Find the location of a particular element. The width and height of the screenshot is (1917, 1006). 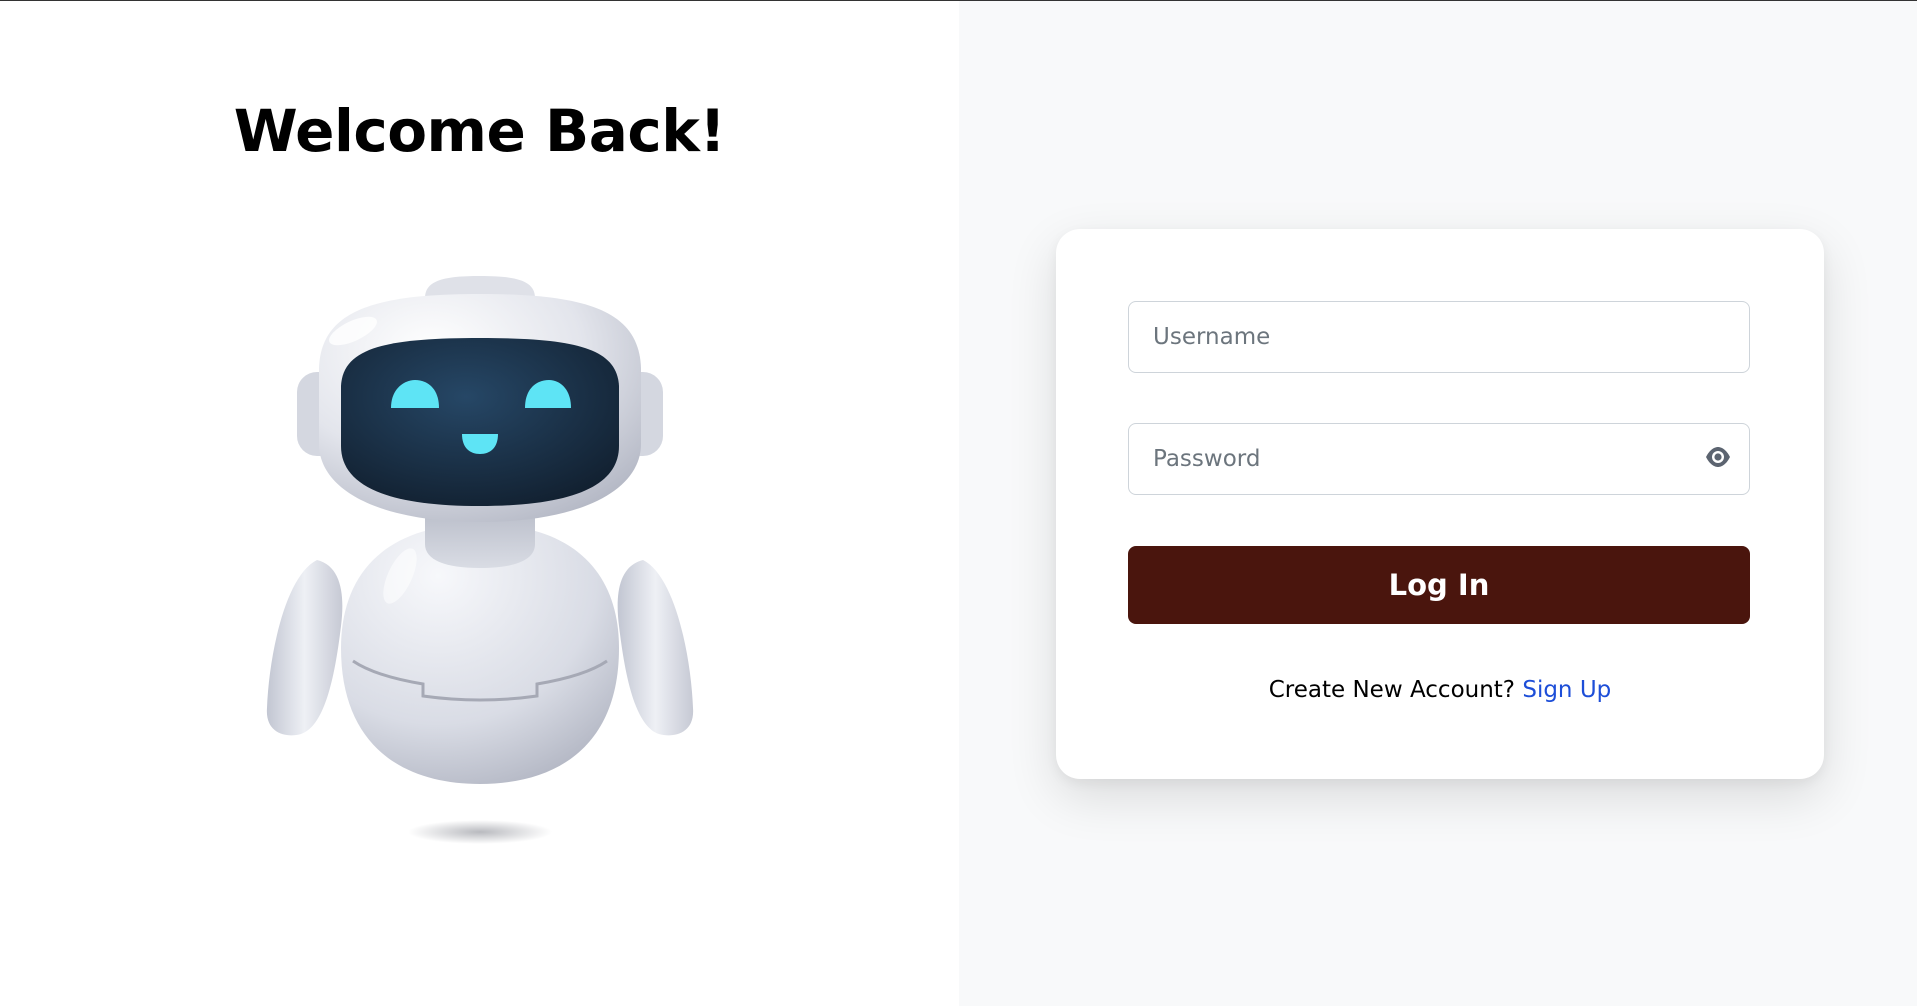

username-field is located at coordinates (1439, 337).